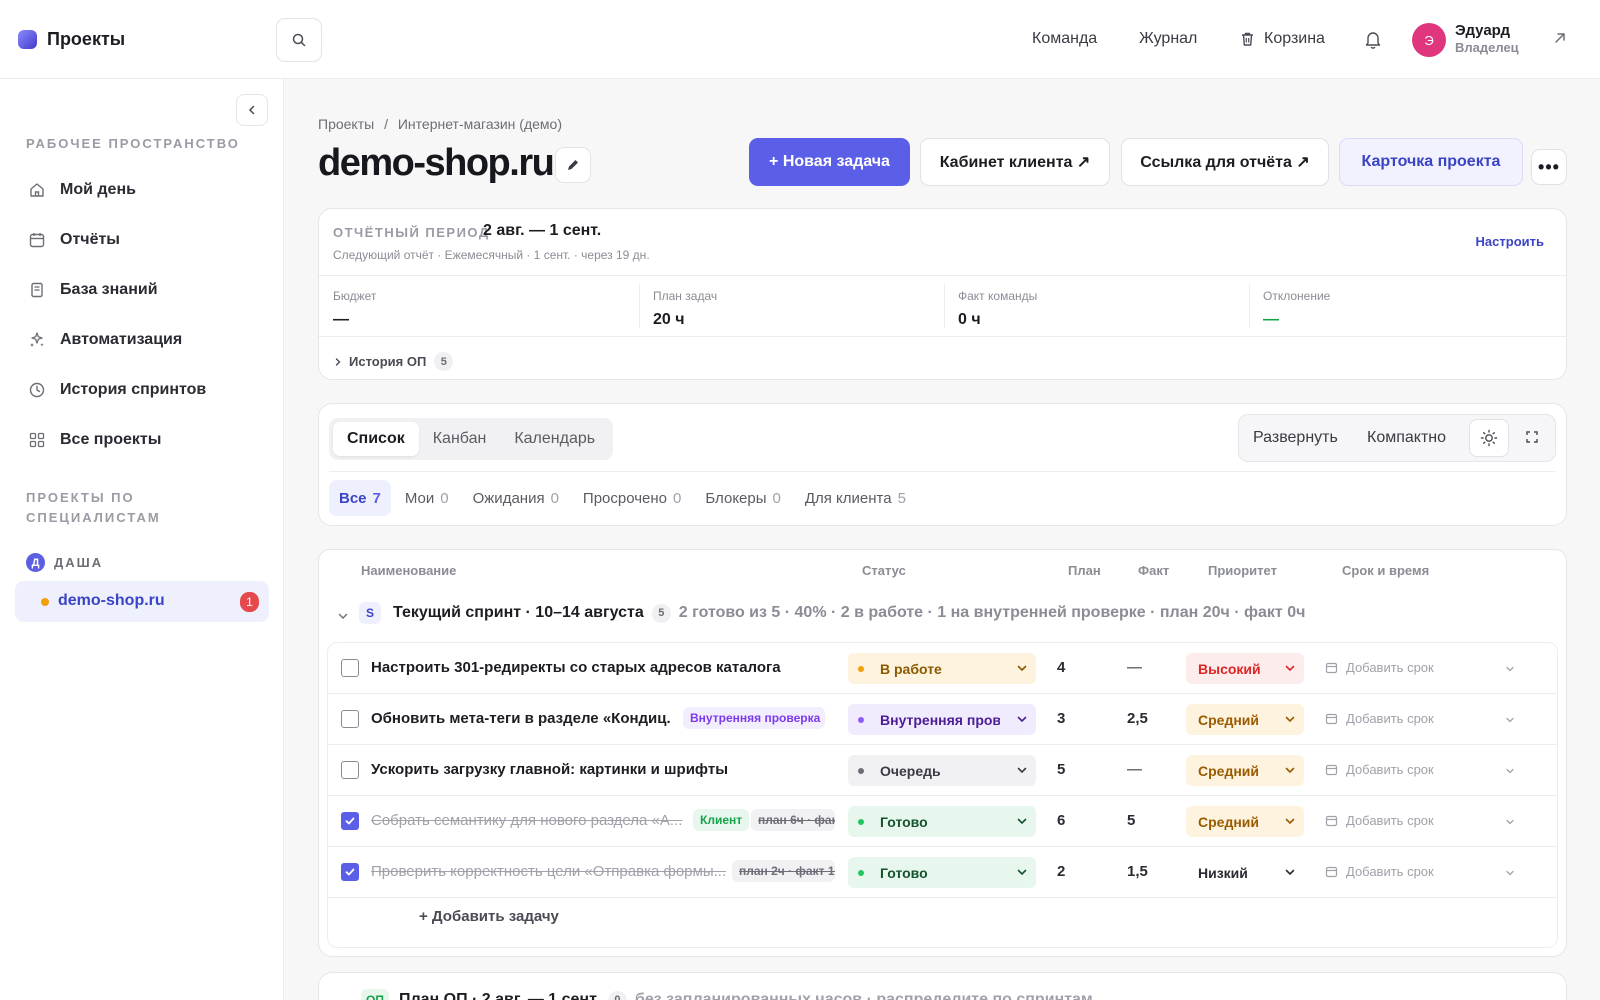 This screenshot has width=1600, height=1000. Describe the element at coordinates (1061, 769) in the screenshot. I see `task-plan-hours: 5` at that location.